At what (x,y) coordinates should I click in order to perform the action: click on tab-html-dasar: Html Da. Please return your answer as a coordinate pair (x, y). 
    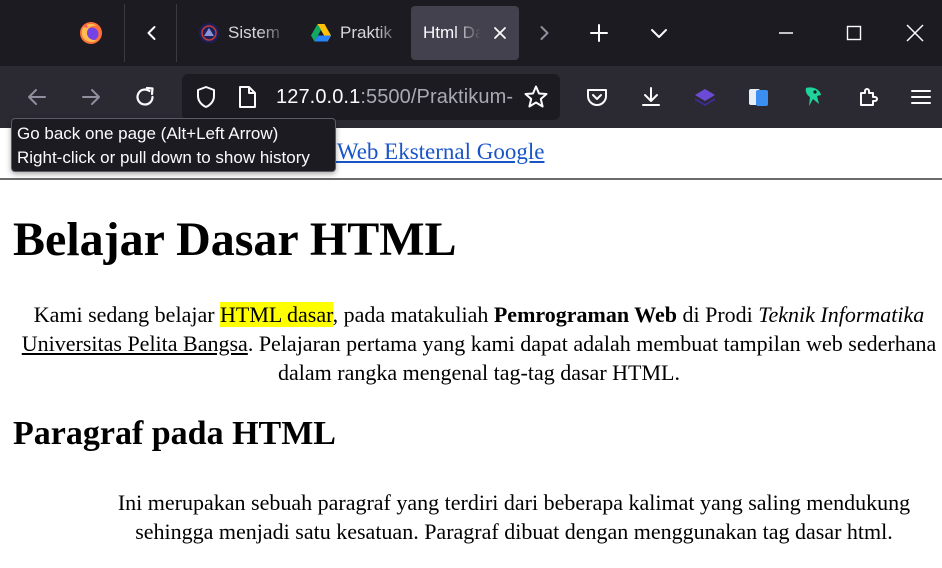
    Looking at the image, I should click on (465, 33).